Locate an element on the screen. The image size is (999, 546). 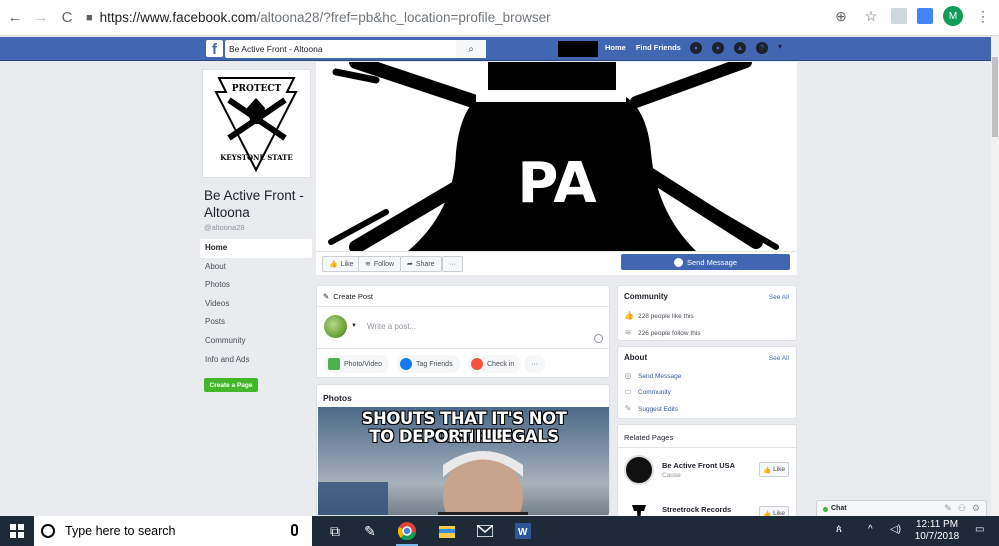
nav-find-friends-link: Find Friends is located at coordinates (658, 47).